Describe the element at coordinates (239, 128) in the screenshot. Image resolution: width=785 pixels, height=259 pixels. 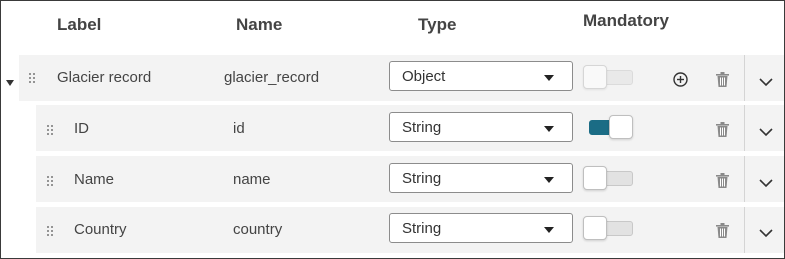
I see `field-name: id` at that location.